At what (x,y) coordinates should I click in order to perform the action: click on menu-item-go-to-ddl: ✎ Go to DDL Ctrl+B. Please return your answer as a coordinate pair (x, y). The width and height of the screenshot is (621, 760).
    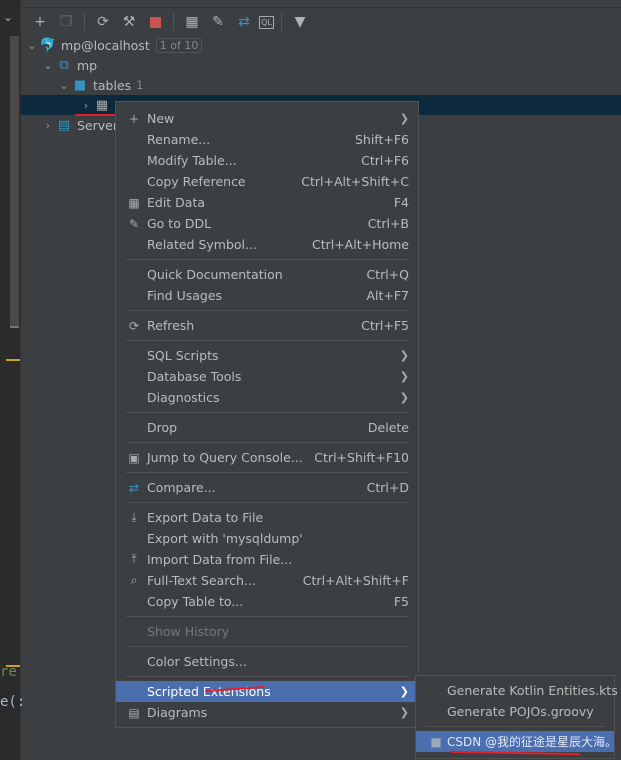
    Looking at the image, I should click on (267, 223).